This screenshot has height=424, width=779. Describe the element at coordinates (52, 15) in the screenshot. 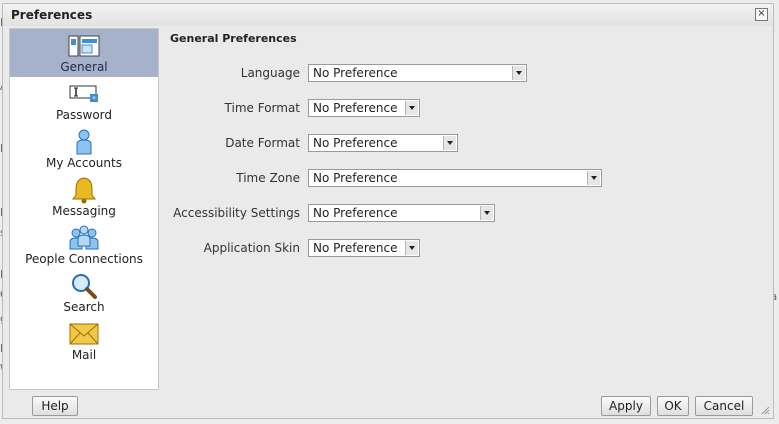

I see `dialog-title: Preferences` at that location.